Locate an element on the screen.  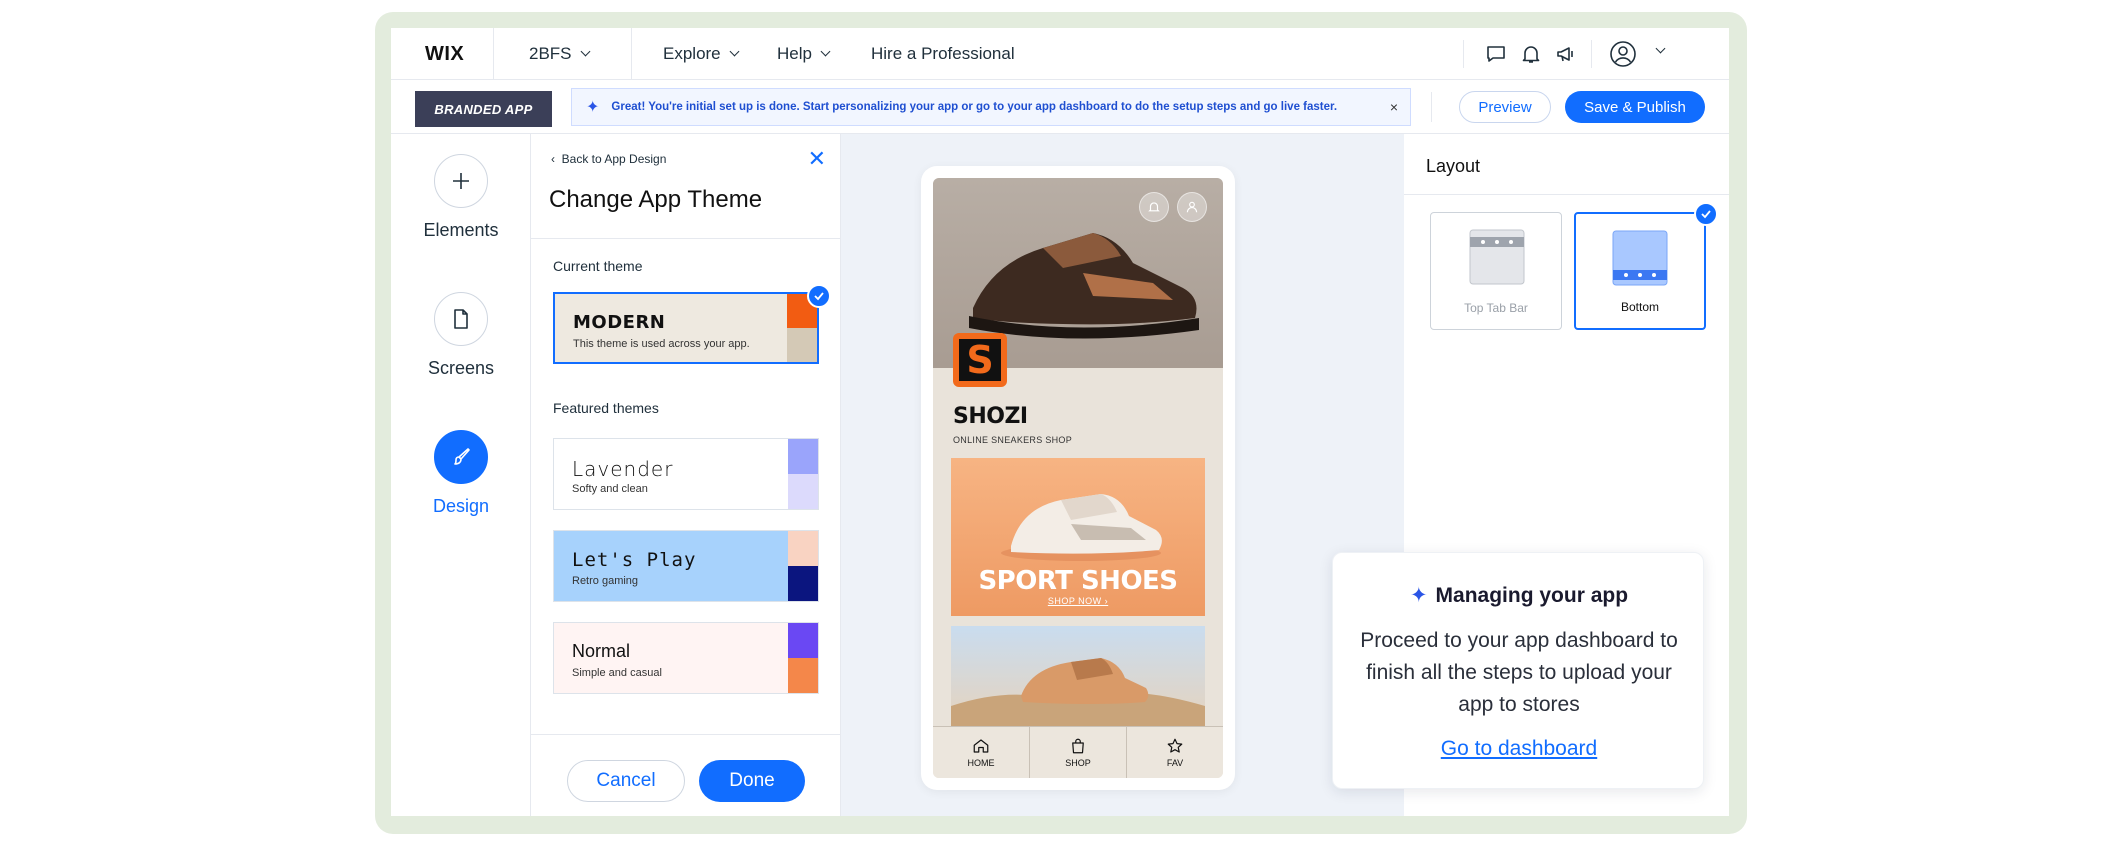
shop-logo: S is located at coordinates (980, 360).